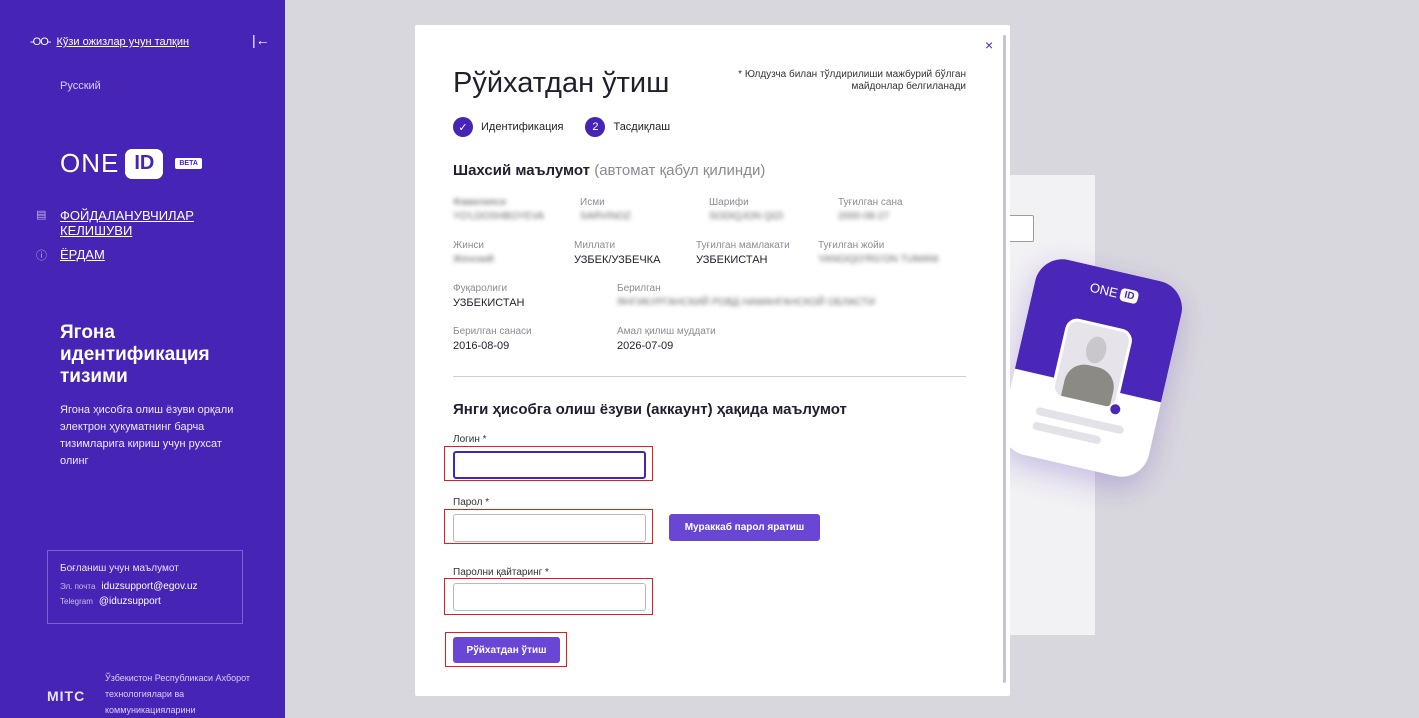  I want to click on step-confirmation: Тасдиқлаш, so click(642, 127).